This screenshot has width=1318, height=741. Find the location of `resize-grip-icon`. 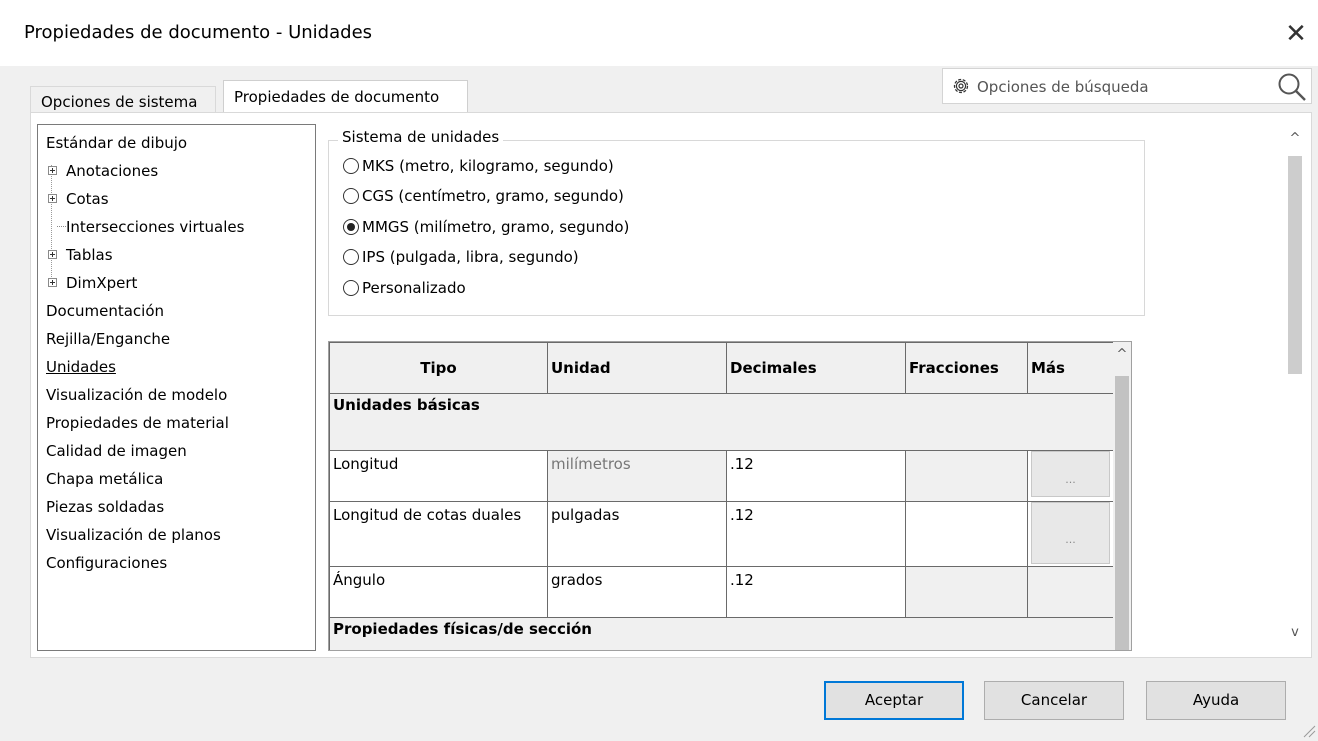

resize-grip-icon is located at coordinates (1308, 730).